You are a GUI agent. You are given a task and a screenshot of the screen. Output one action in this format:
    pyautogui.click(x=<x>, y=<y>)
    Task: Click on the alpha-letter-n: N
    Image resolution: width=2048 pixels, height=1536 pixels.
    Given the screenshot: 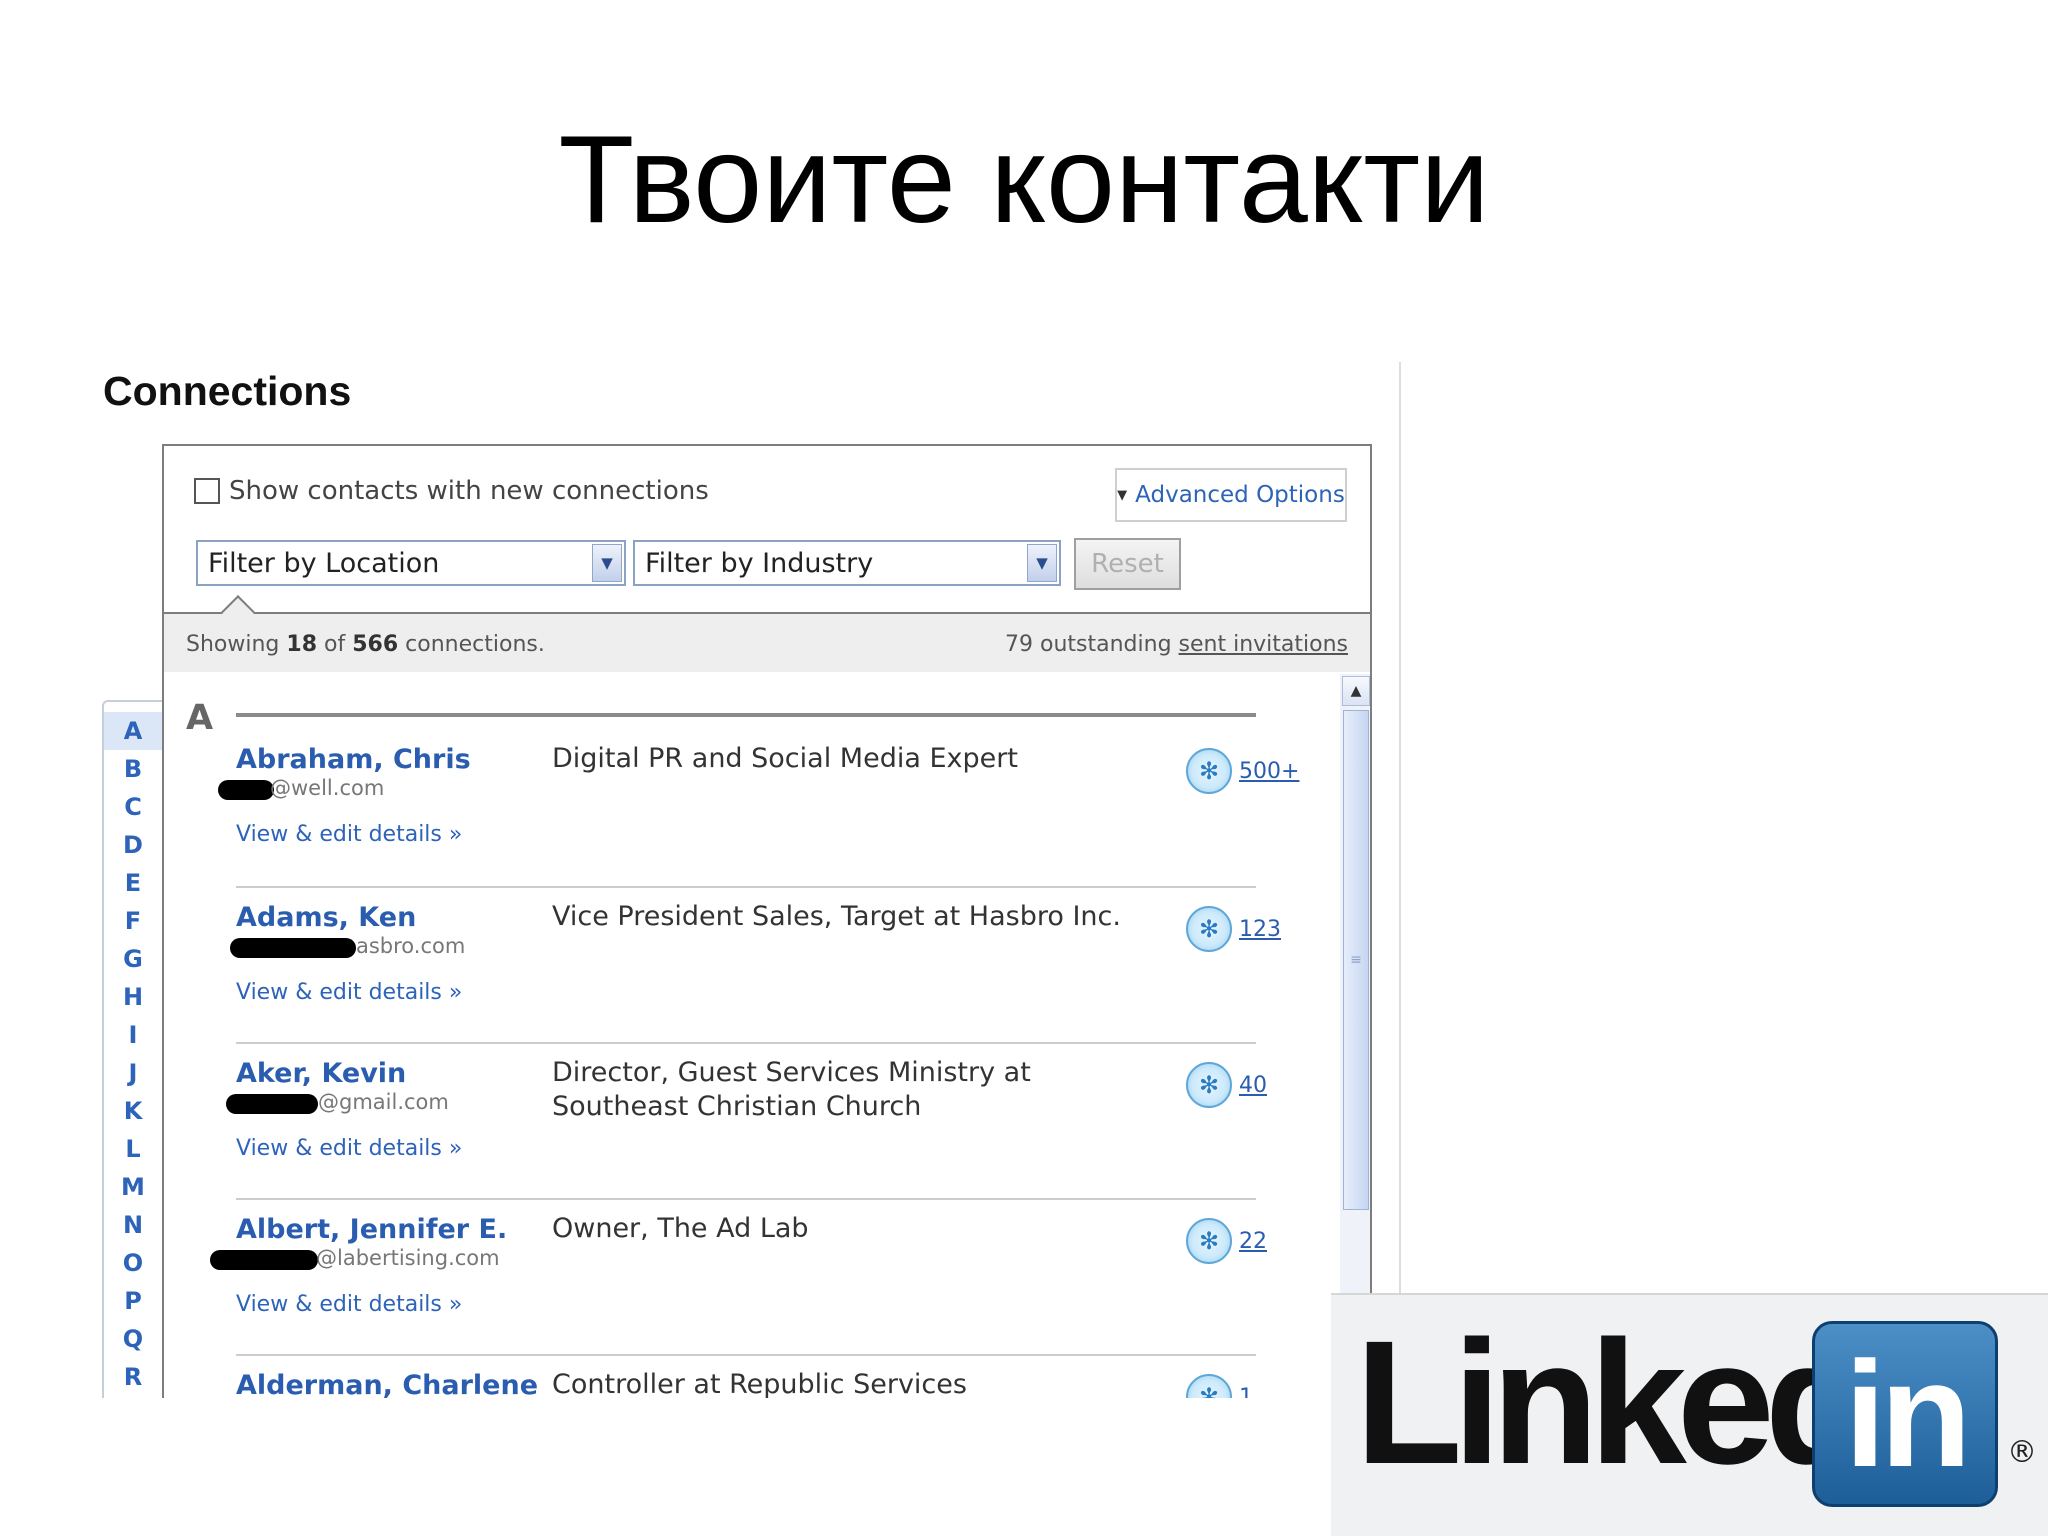 What is the action you would take?
    pyautogui.click(x=133, y=1225)
    